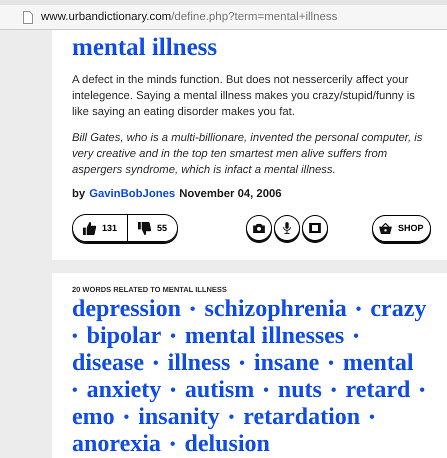 The height and width of the screenshot is (458, 447). I want to click on video-button, so click(315, 228).